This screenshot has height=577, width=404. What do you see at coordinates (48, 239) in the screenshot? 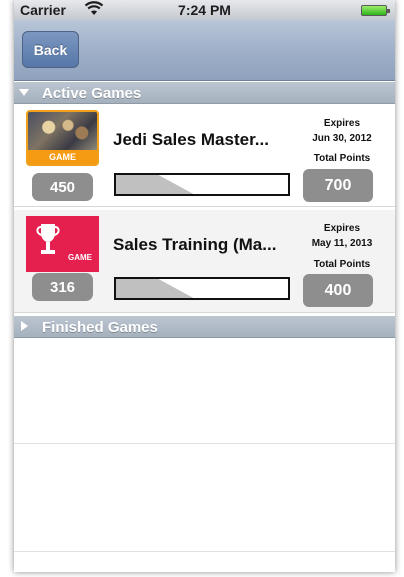
I see `trophy-glyph-icon` at bounding box center [48, 239].